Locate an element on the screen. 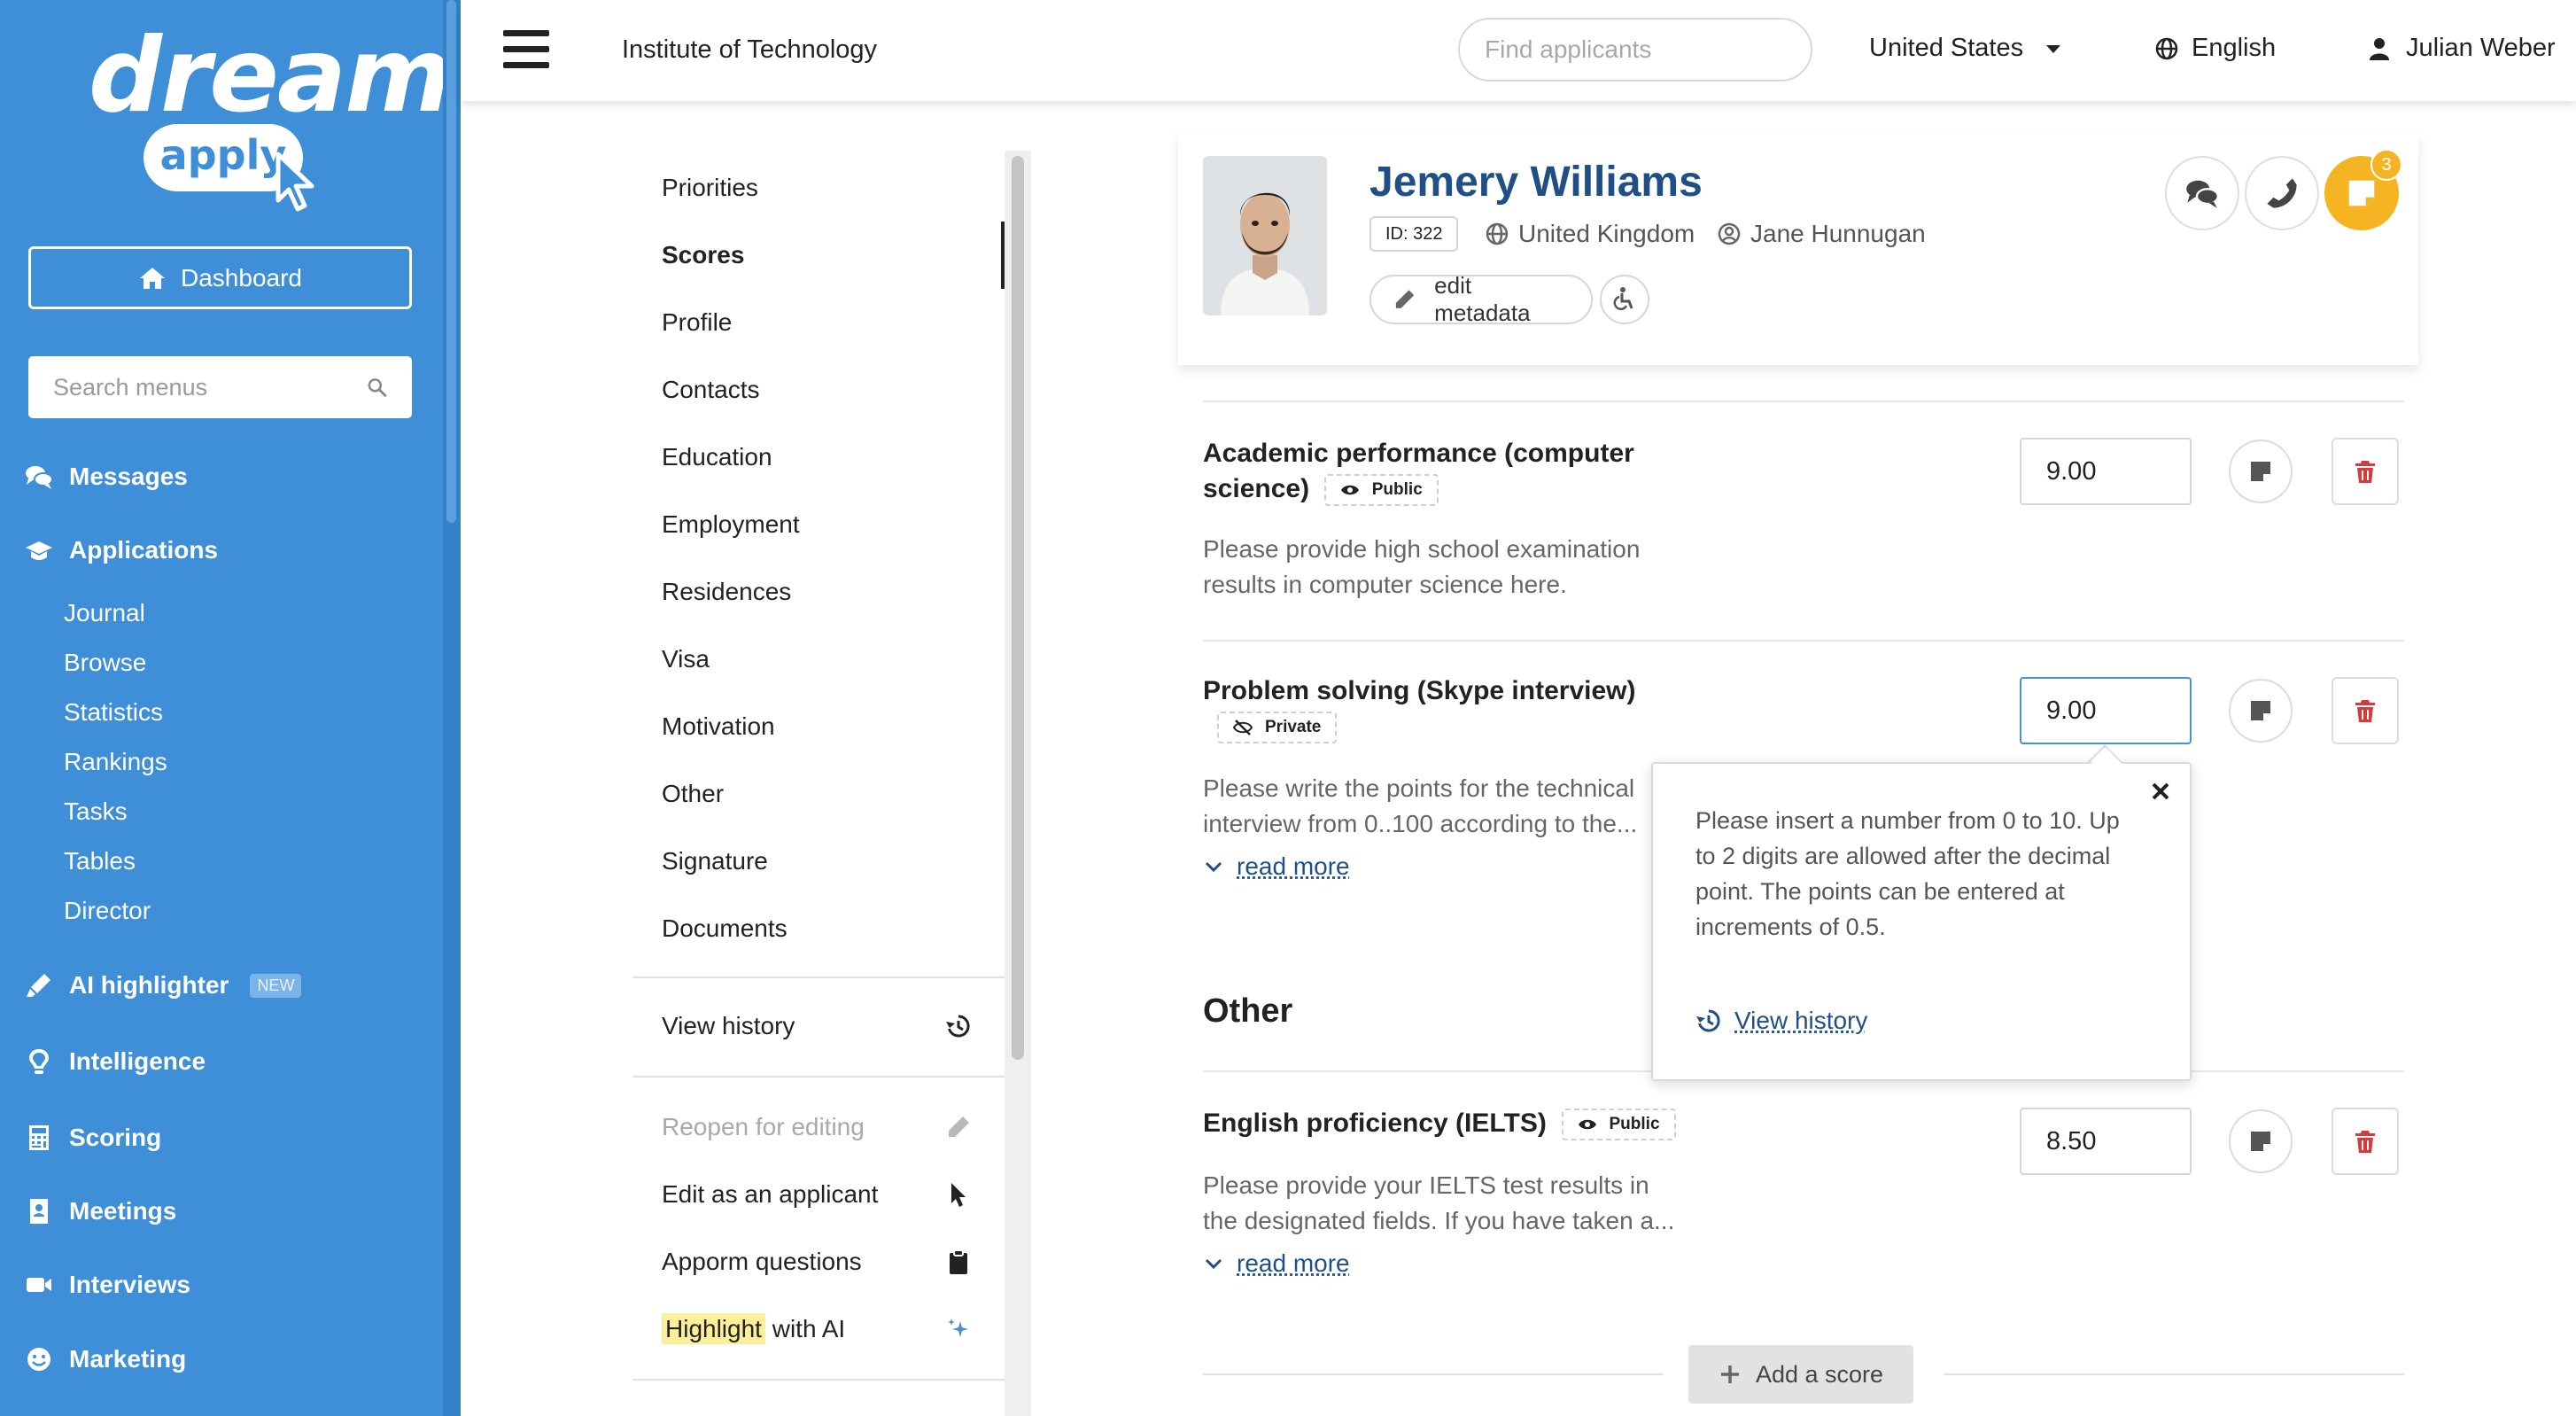 This screenshot has width=2576, height=1416. sidebar-subitem-tables: Tables is located at coordinates (100, 861).